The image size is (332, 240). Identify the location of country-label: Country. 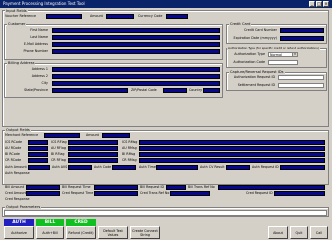
(196, 90).